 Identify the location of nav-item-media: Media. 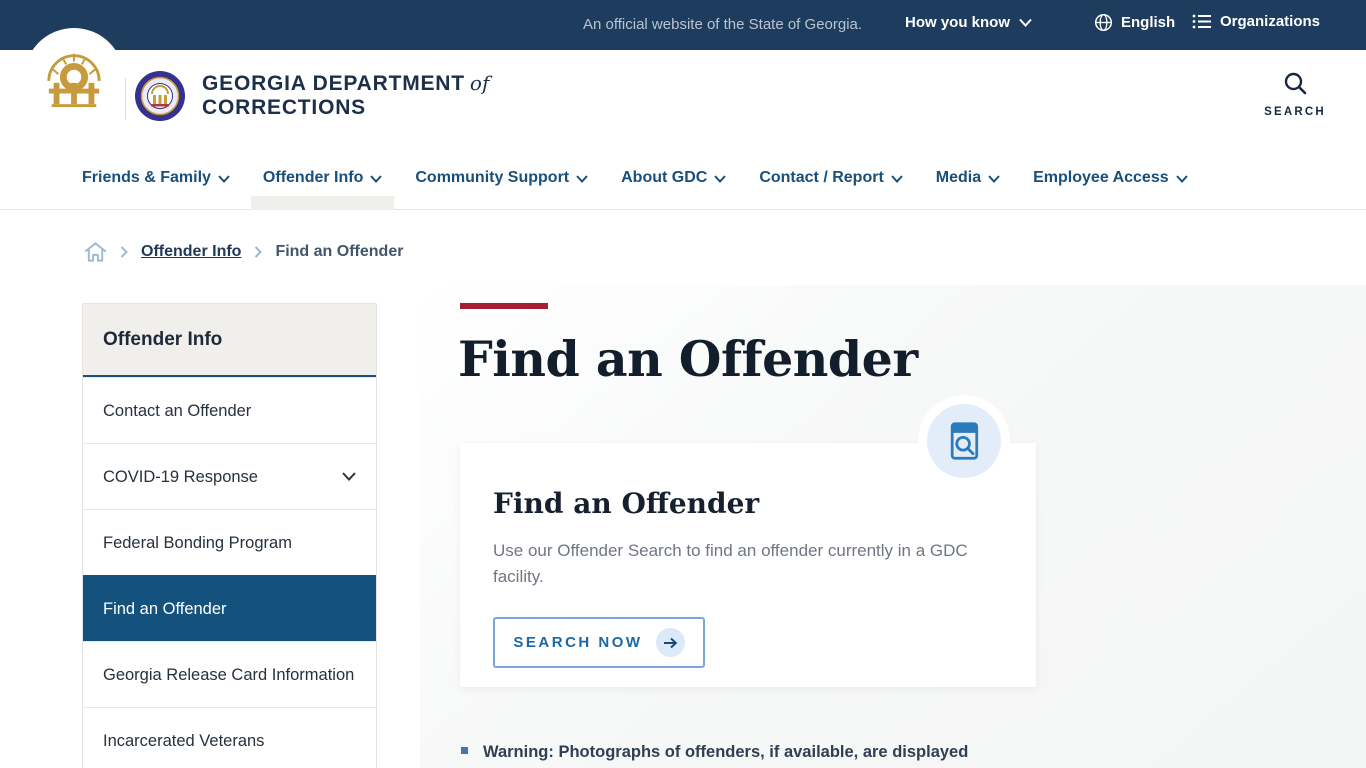
(968, 178).